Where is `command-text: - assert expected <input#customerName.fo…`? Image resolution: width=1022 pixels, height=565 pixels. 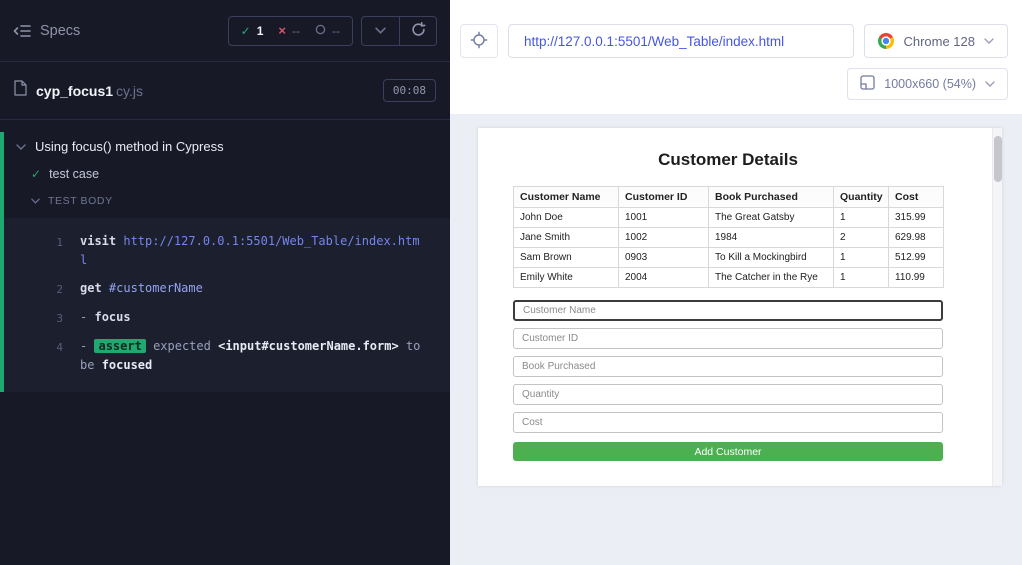 command-text: - assert expected <input#customerName.fo… is located at coordinates (252, 355).